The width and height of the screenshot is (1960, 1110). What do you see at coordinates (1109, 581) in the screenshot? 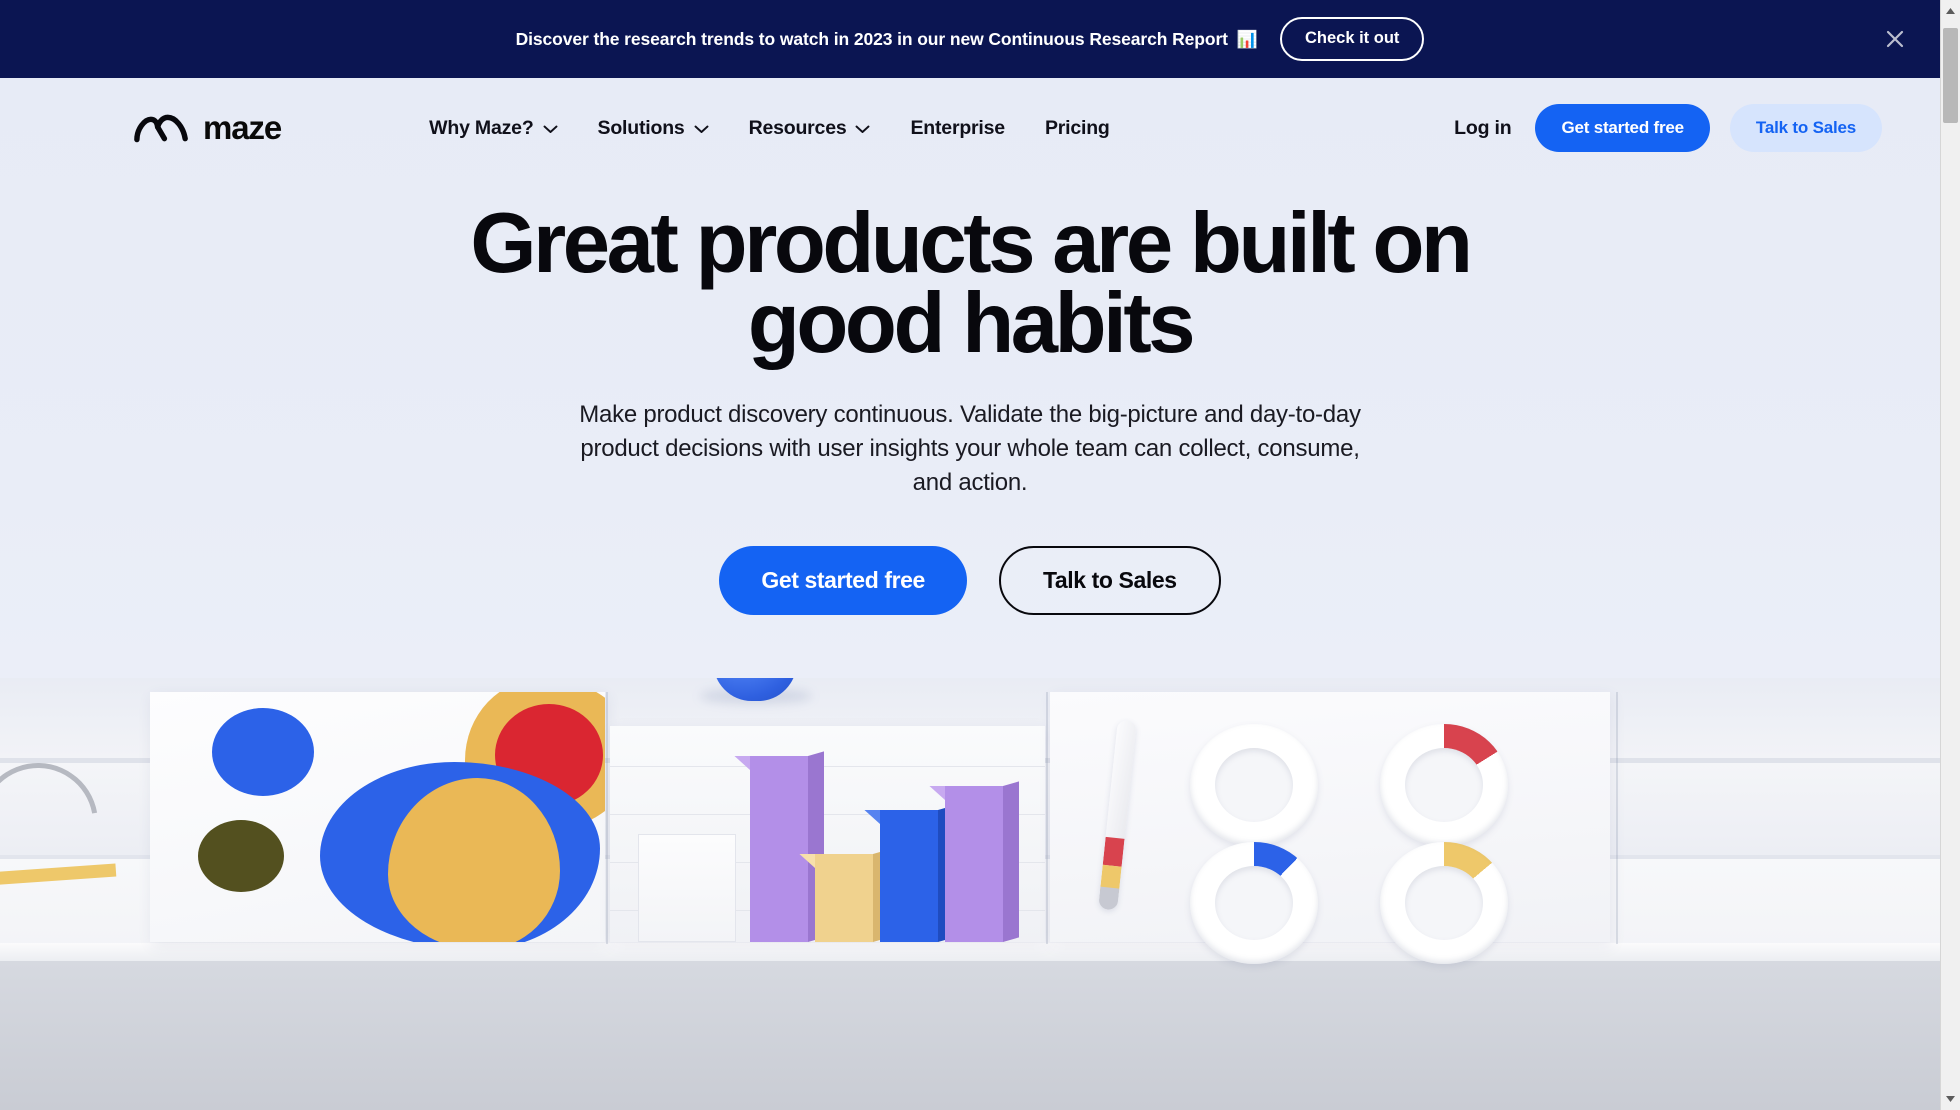
I see `hero-talk-to-sales-button: Talk to Sales` at bounding box center [1109, 581].